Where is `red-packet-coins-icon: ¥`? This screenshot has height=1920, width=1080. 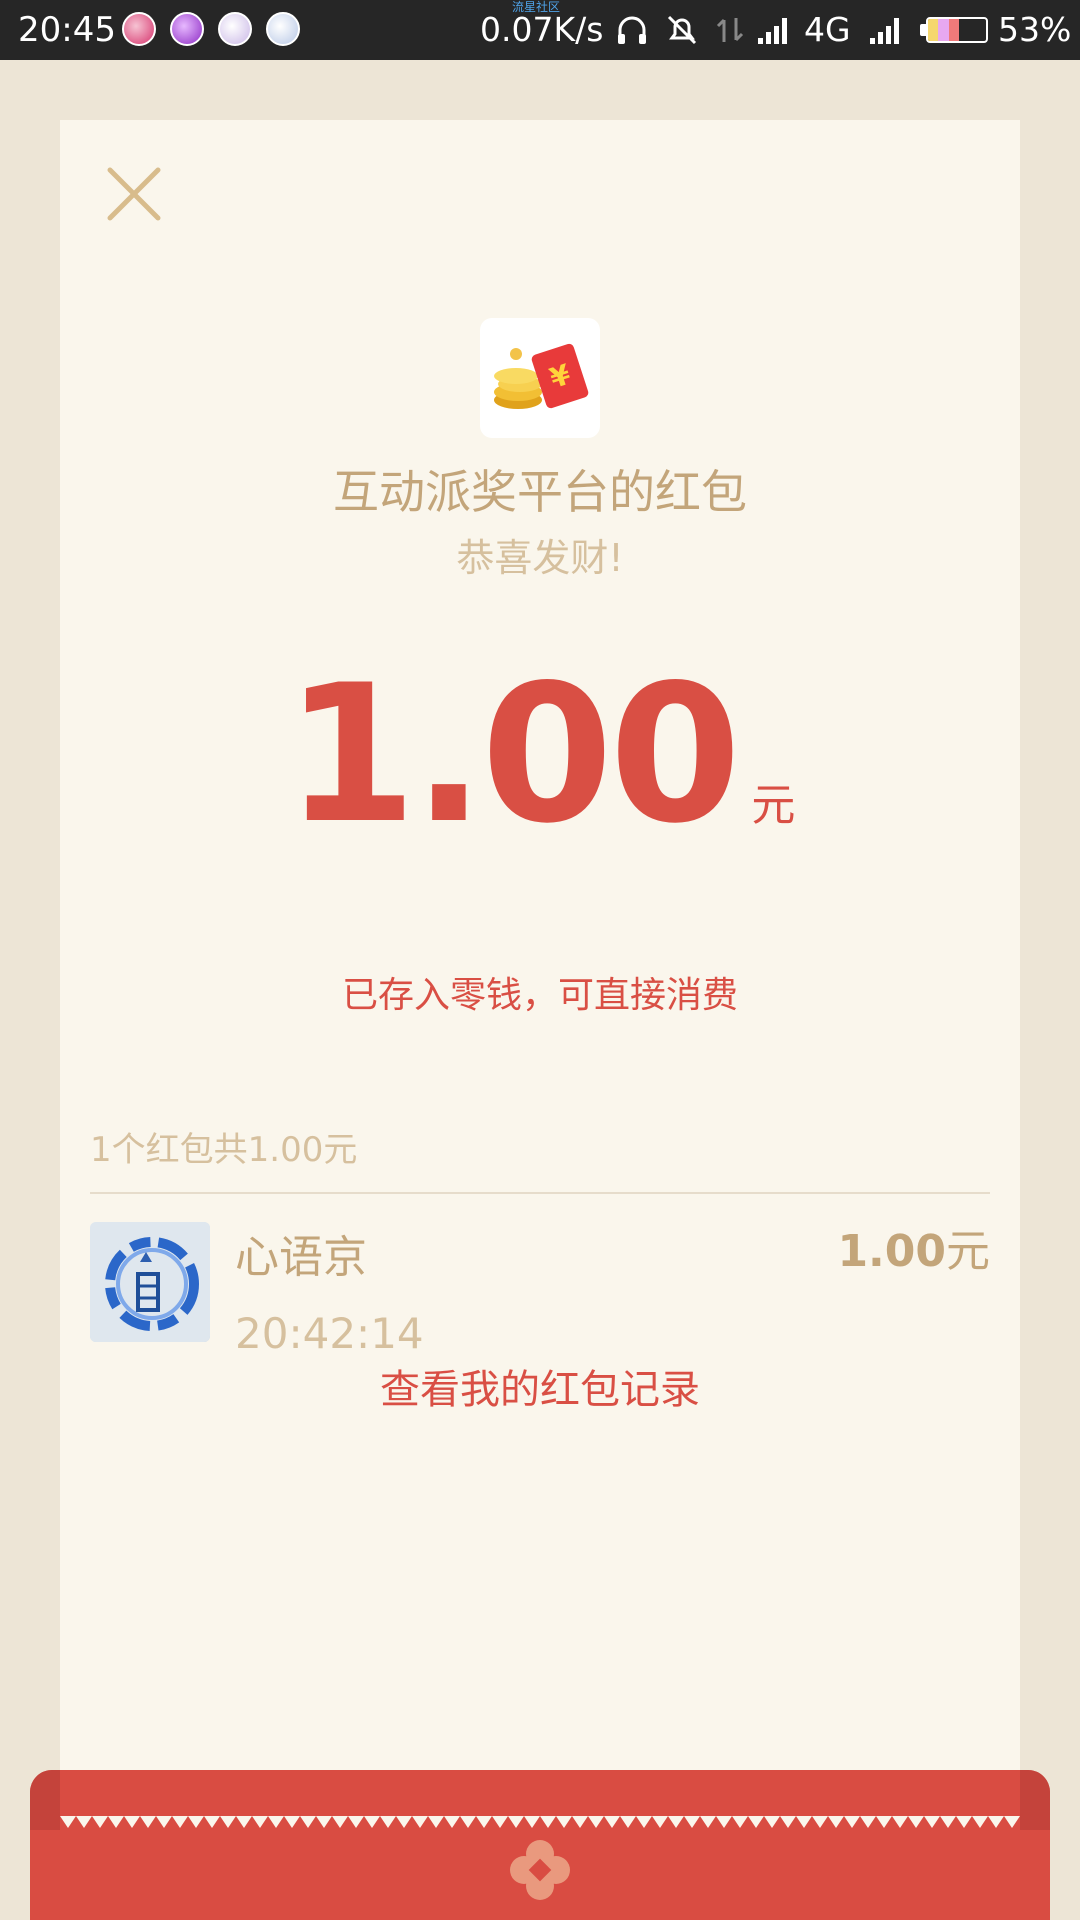 red-packet-coins-icon: ¥ is located at coordinates (541, 376).